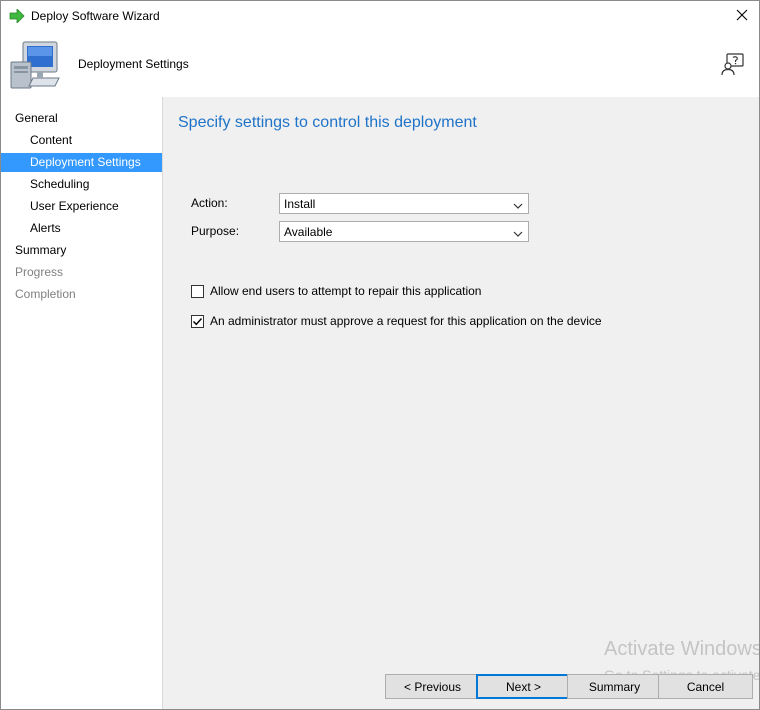  What do you see at coordinates (81, 228) in the screenshot?
I see `sidebar-item-alerts: Alerts` at bounding box center [81, 228].